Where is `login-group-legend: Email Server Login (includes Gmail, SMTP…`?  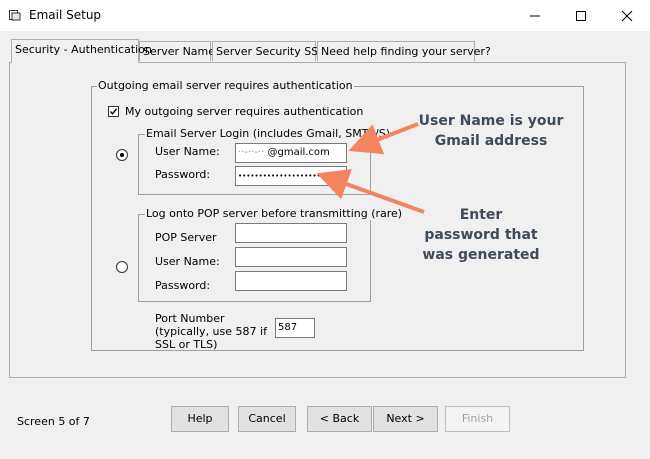
login-group-legend: Email Server Login (includes Gmail, SMTP… is located at coordinates (268, 133).